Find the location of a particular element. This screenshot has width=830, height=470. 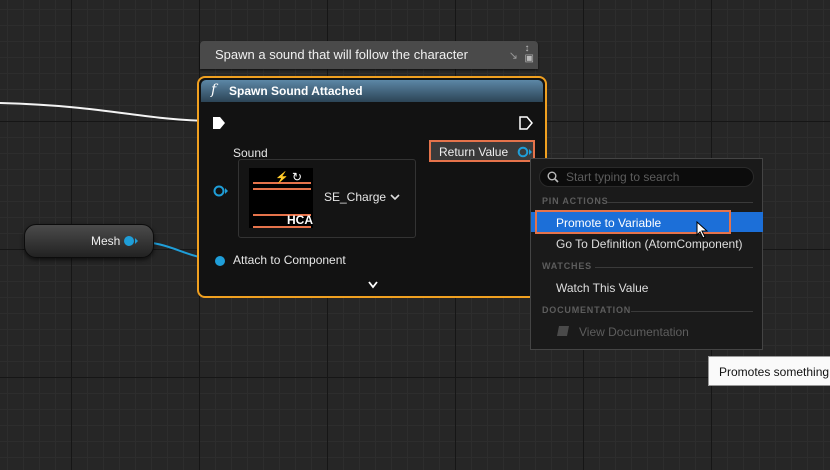

menu-item-view-documentation: View Documentation is located at coordinates (634, 332).